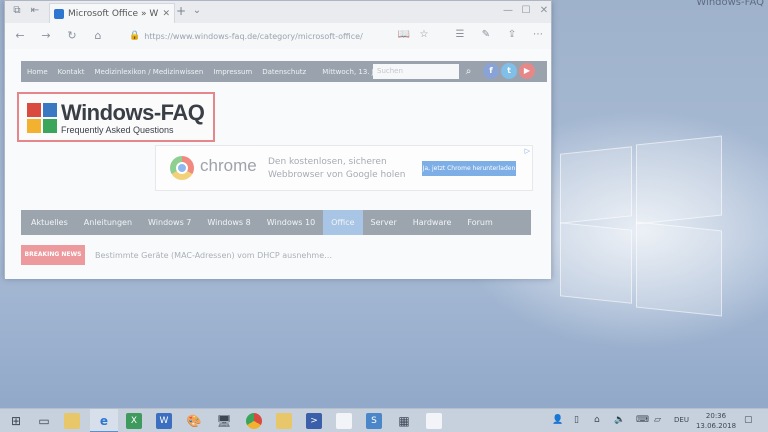 This screenshot has width=768, height=432. Describe the element at coordinates (748, 420) in the screenshot. I see `action-center-icon: ▢` at that location.